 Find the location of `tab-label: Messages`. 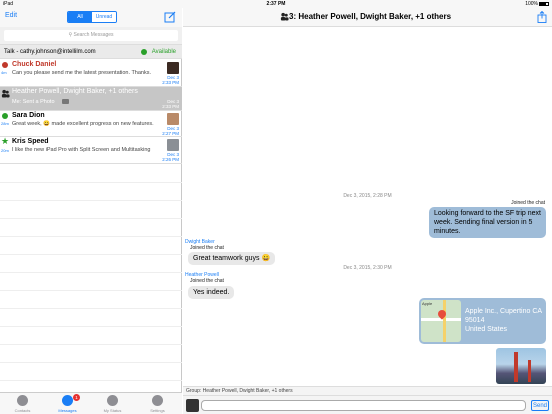

tab-label: Messages is located at coordinates (67, 410).